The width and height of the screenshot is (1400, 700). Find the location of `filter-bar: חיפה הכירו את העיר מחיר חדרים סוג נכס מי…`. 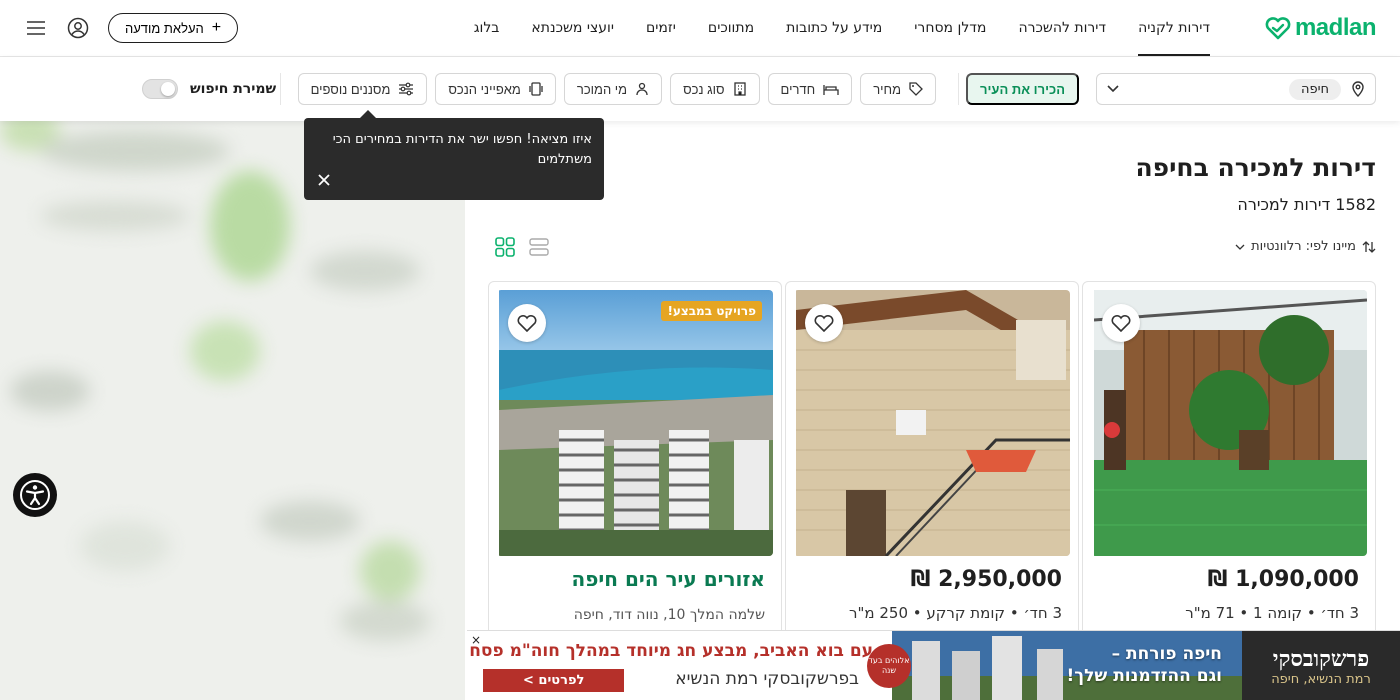

filter-bar: חיפה הכירו את העיר מחיר חדרים סוג נכס מי… is located at coordinates (700, 89).